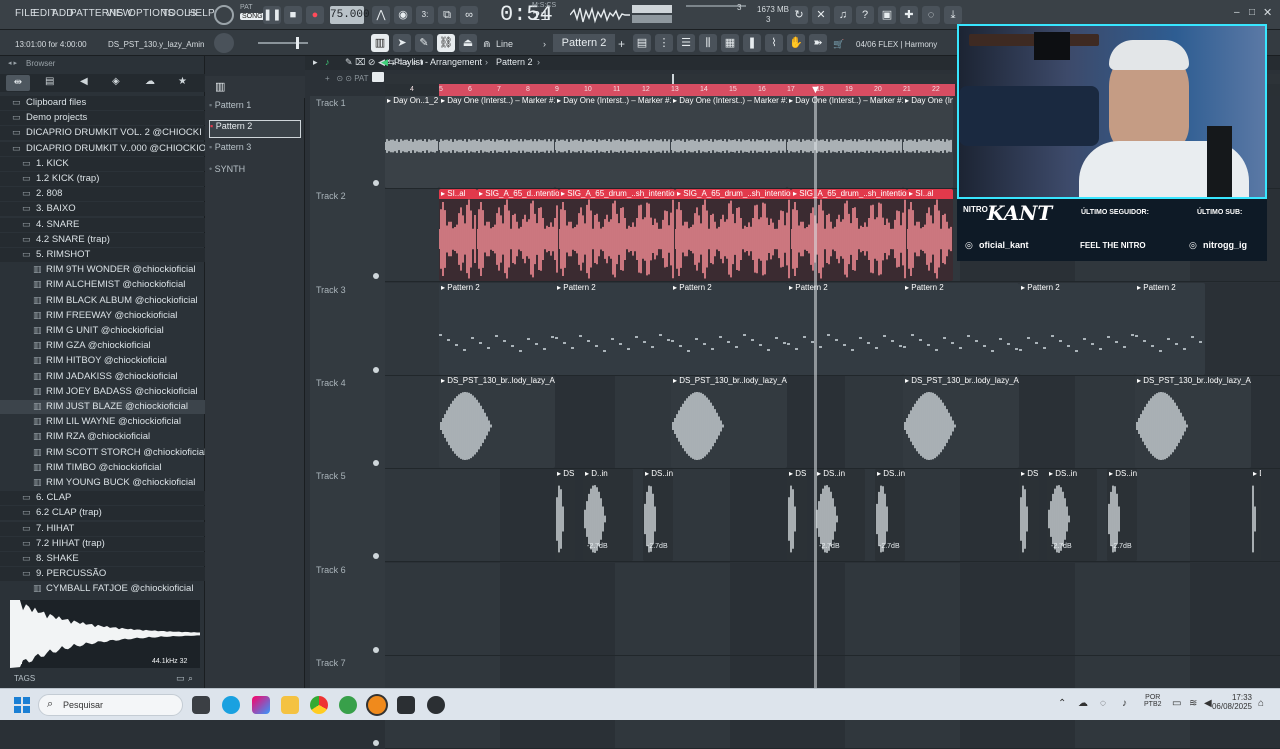 This screenshot has height=749, width=1280. What do you see at coordinates (1062, 703) in the screenshot?
I see `tray-chevron-icon: ⌃` at bounding box center [1062, 703].